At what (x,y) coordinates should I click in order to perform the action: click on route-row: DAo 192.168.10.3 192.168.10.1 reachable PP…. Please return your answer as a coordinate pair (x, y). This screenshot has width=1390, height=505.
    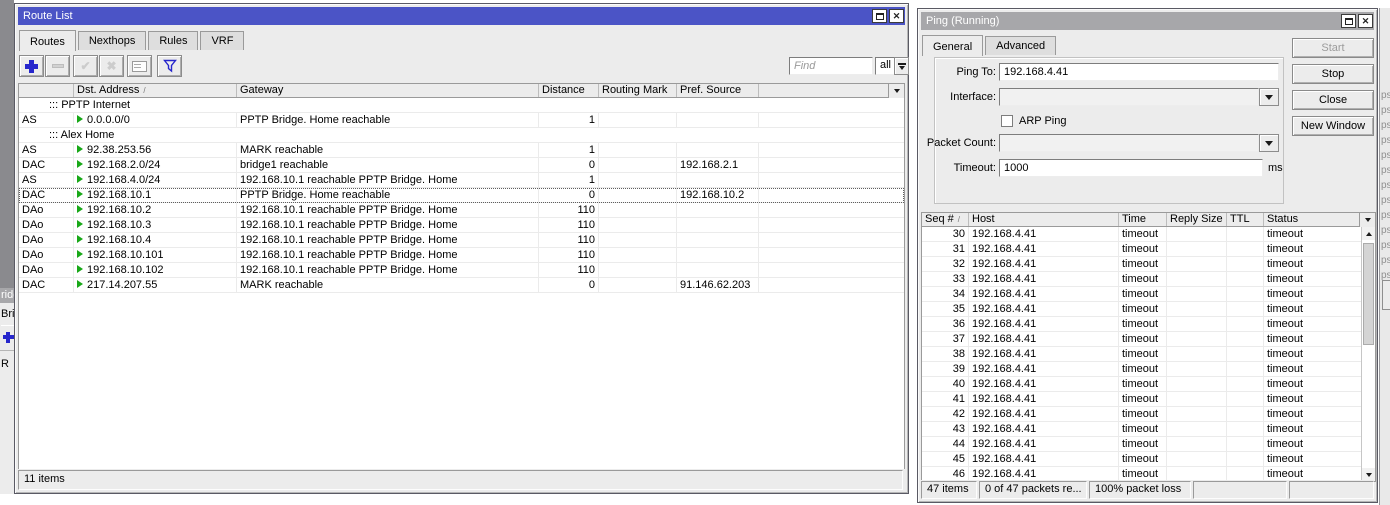
    Looking at the image, I should click on (461, 225).